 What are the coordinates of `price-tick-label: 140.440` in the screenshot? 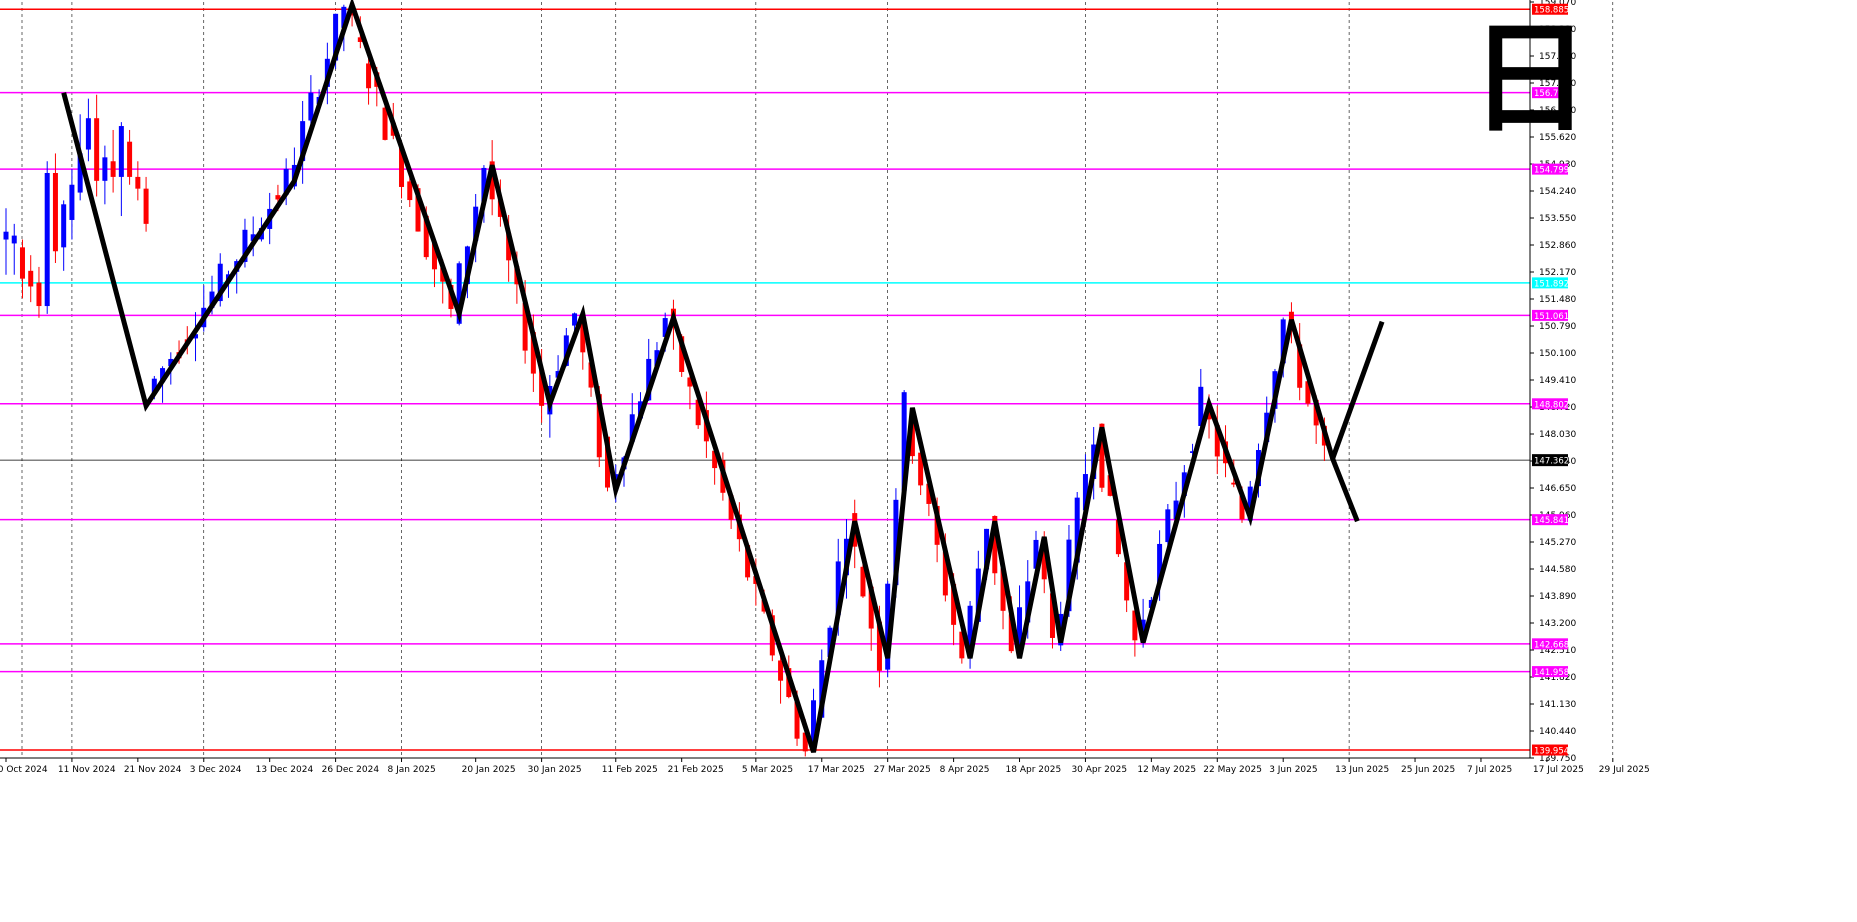 It's located at (1557, 732).